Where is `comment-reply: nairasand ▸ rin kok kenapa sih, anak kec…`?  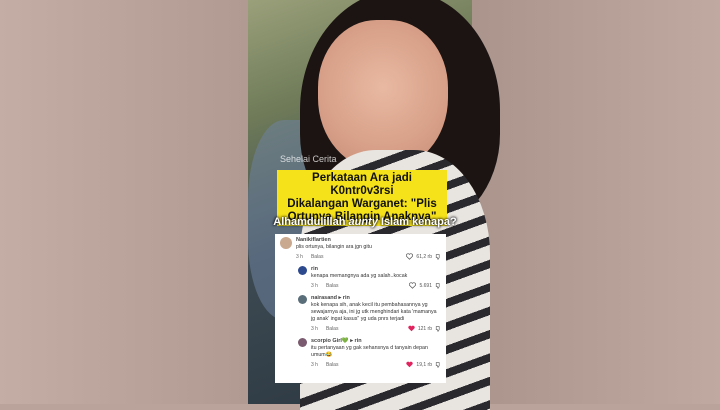
comment-reply: nairasand ▸ rin kok kenapa sih, anak kec… is located at coordinates (369, 313).